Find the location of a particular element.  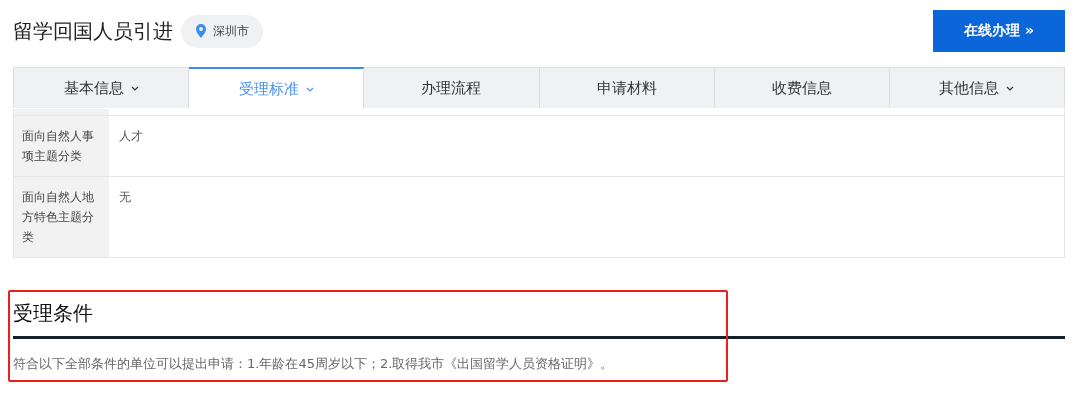

page-title: 留学回国人员引进 is located at coordinates (93, 31).